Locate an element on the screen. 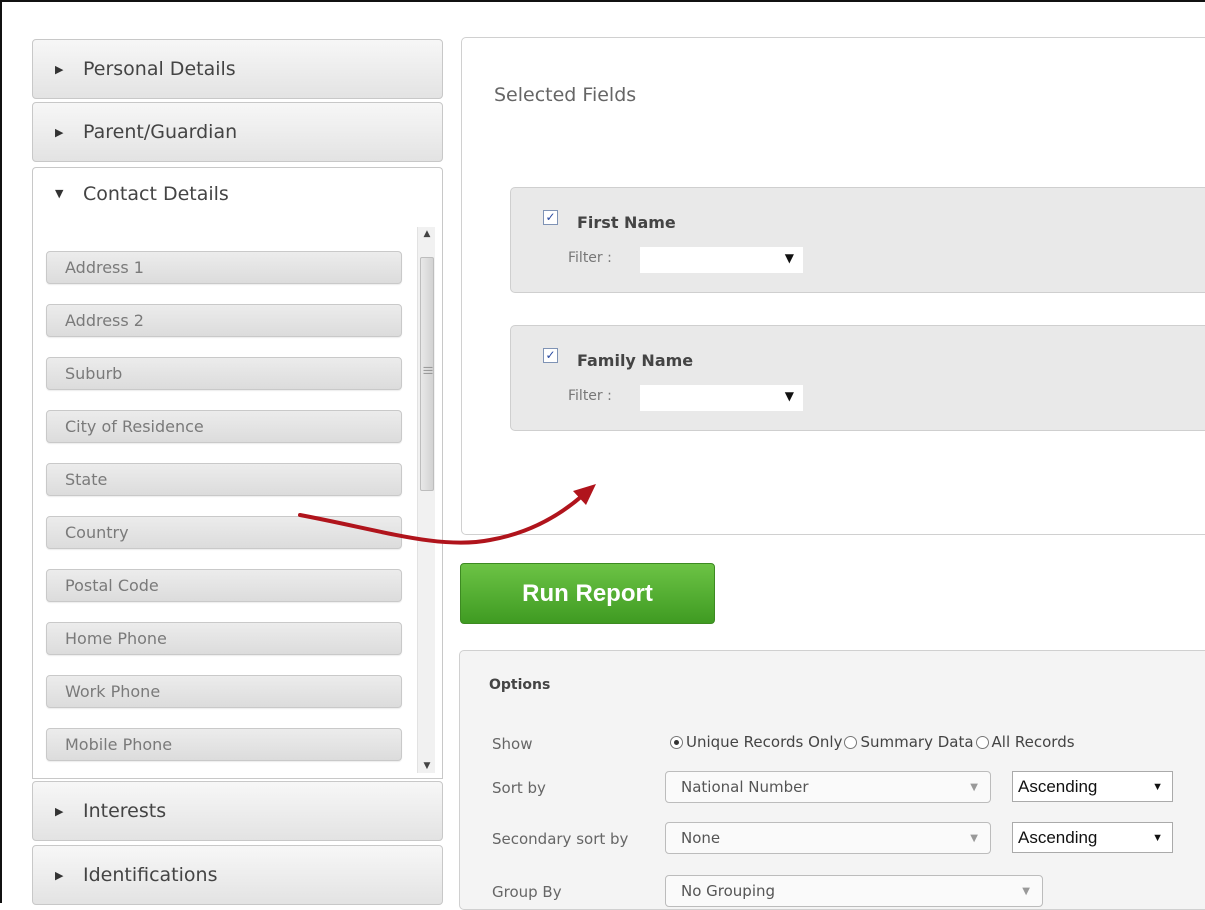  field-home-phone: Home Phone is located at coordinates (224, 638).